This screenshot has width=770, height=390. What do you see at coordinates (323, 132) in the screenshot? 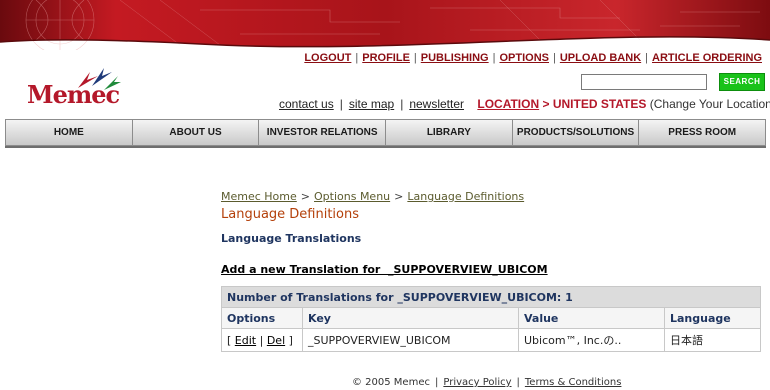
I see `nav-investor-relations: INVESTOR RELATIONS` at bounding box center [323, 132].